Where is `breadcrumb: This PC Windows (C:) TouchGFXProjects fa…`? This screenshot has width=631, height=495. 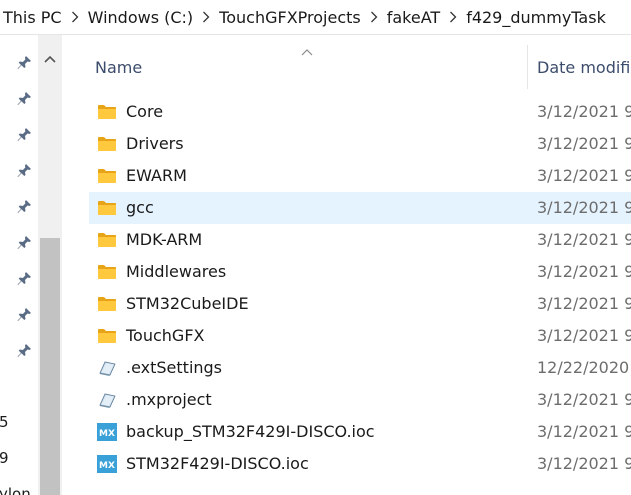 breadcrumb: This PC Windows (C:) TouchGFXProjects fa… is located at coordinates (315, 17).